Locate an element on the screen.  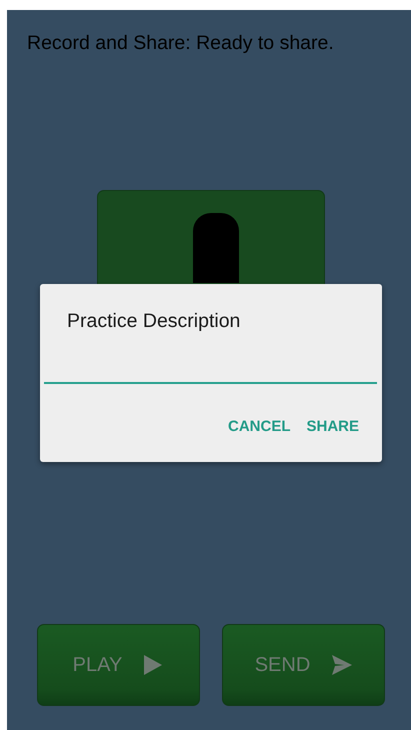
play-button: PLAY is located at coordinates (118, 665).